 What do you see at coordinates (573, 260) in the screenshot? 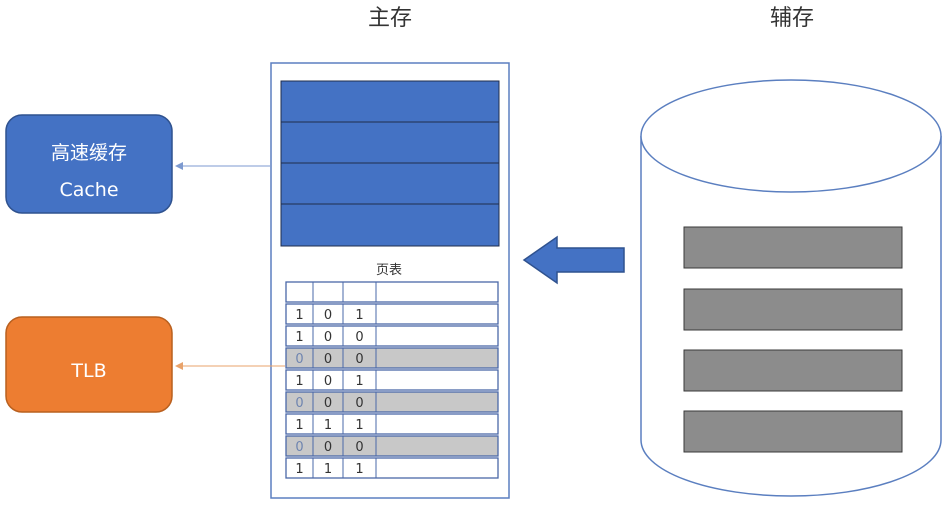
I see `storage-to-memory-arrow` at bounding box center [573, 260].